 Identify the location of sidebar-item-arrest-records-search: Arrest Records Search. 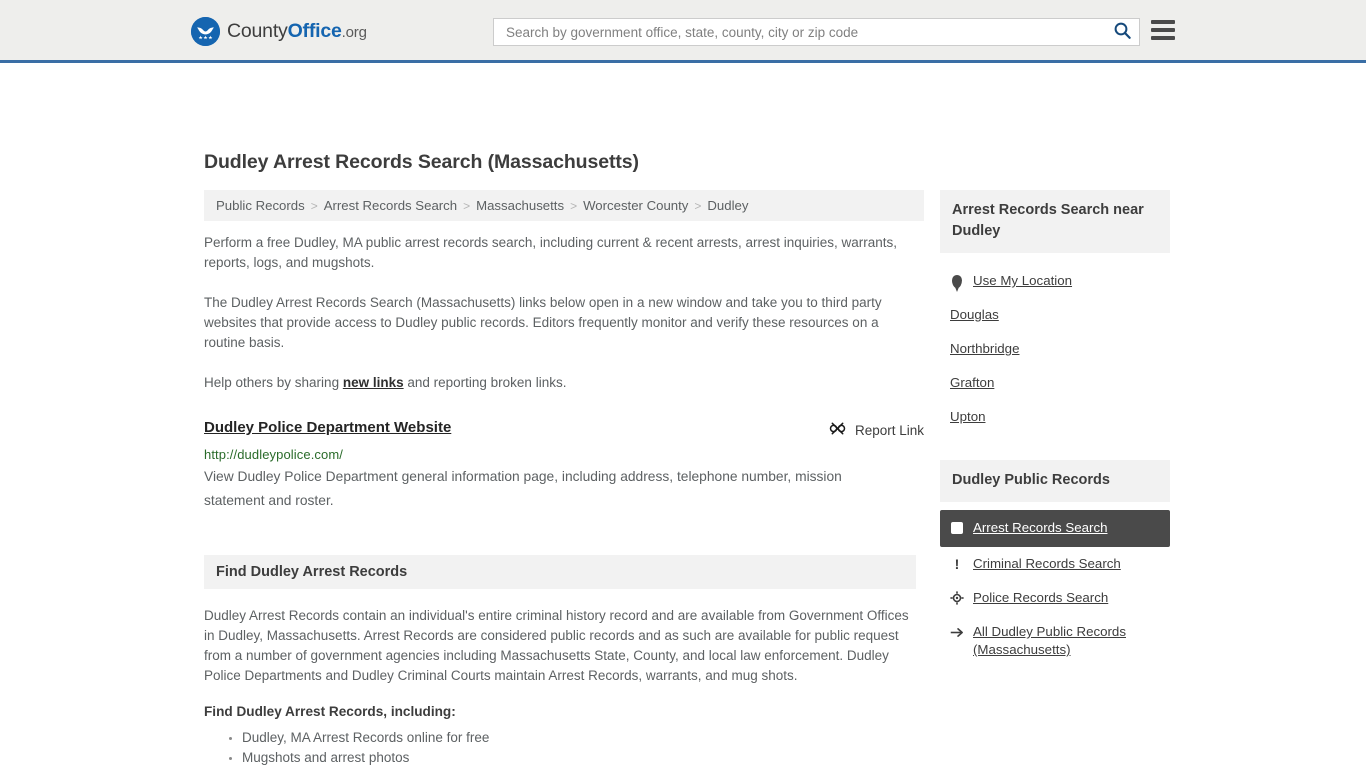
(1055, 528).